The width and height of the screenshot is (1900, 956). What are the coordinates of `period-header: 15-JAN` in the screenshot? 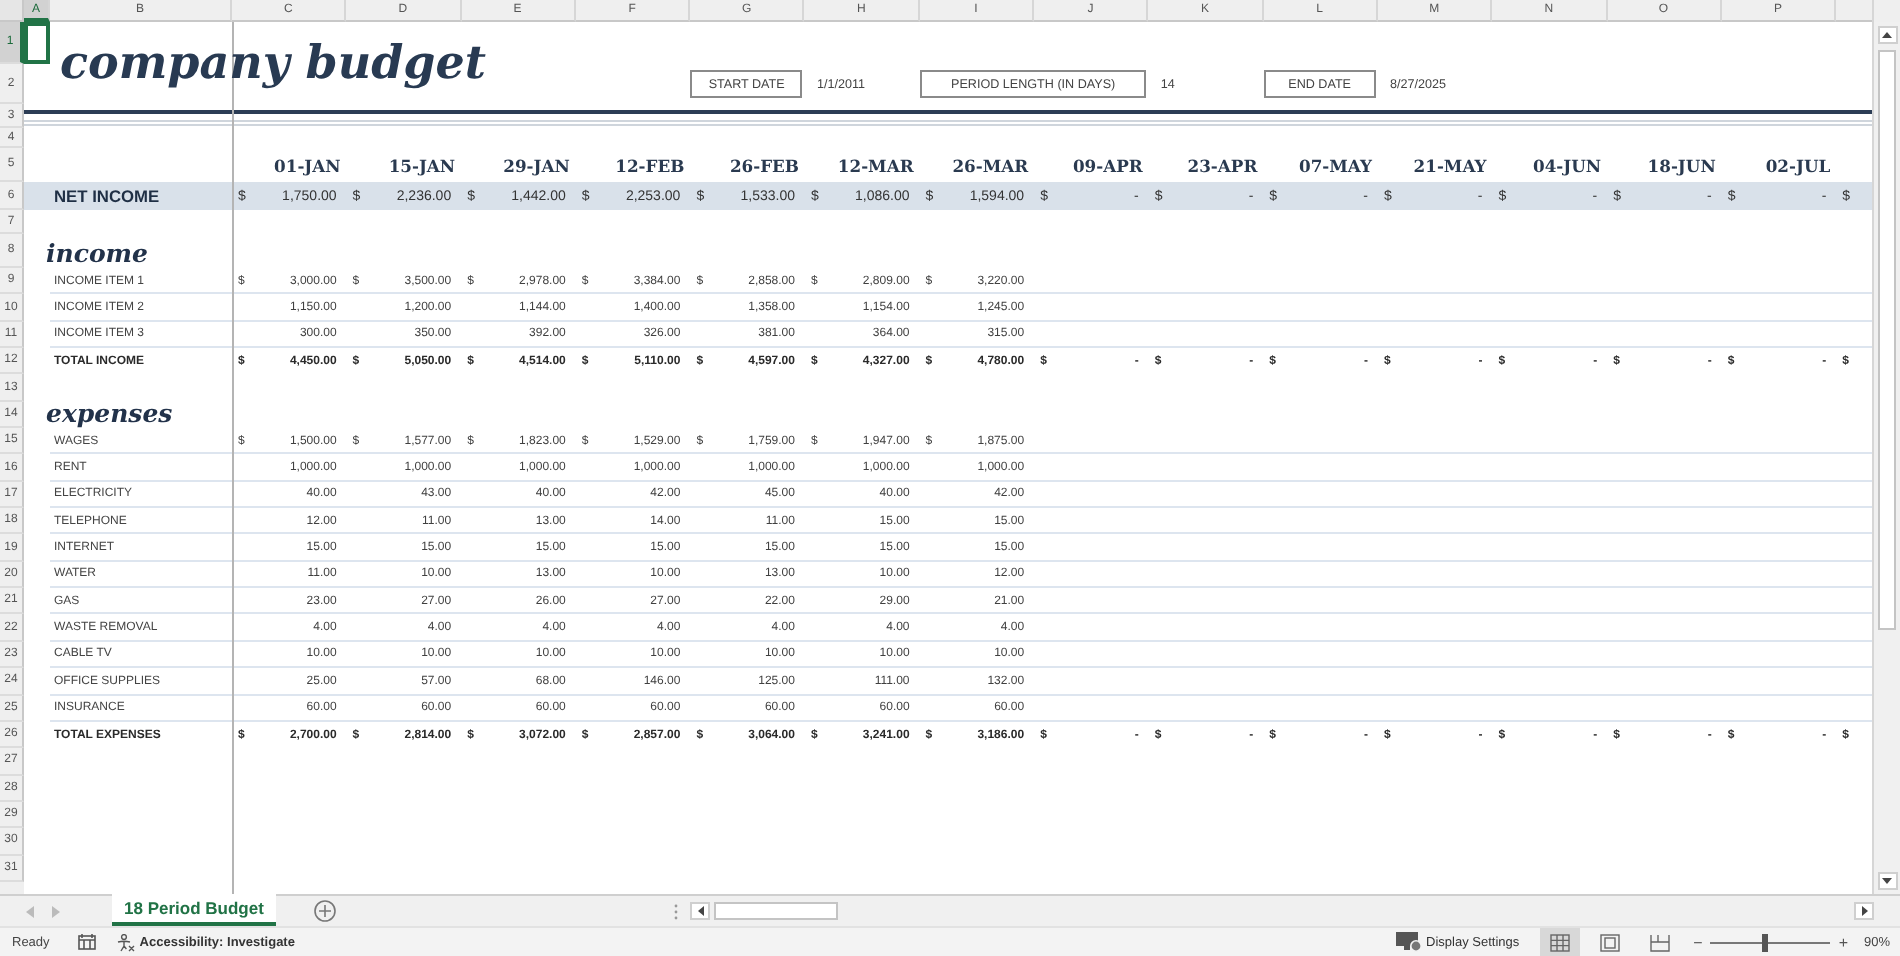 It's located at (423, 165).